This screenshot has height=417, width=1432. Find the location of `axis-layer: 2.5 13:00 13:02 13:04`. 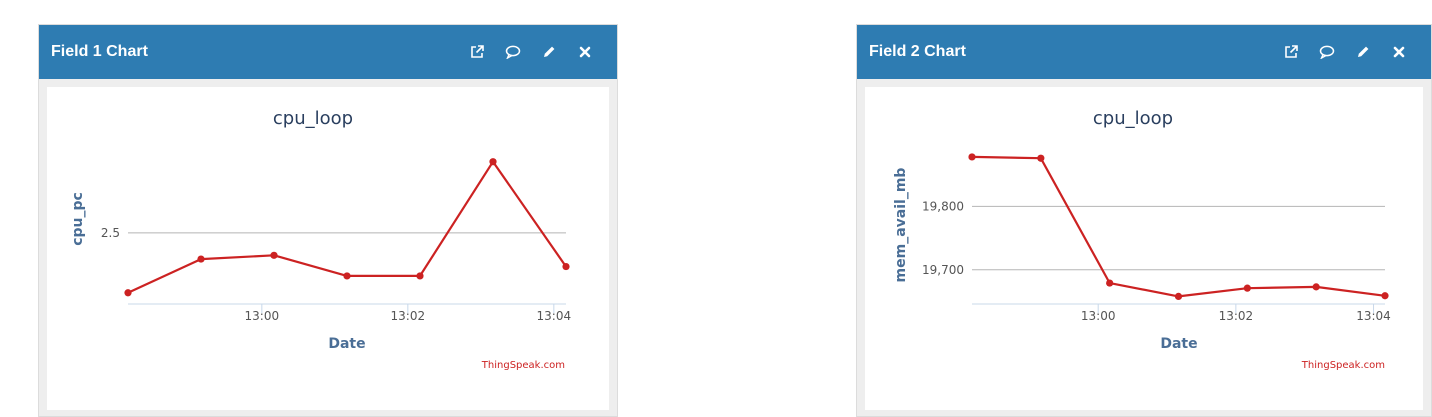

axis-layer: 2.5 13:00 13:02 13:04 is located at coordinates (336, 274).